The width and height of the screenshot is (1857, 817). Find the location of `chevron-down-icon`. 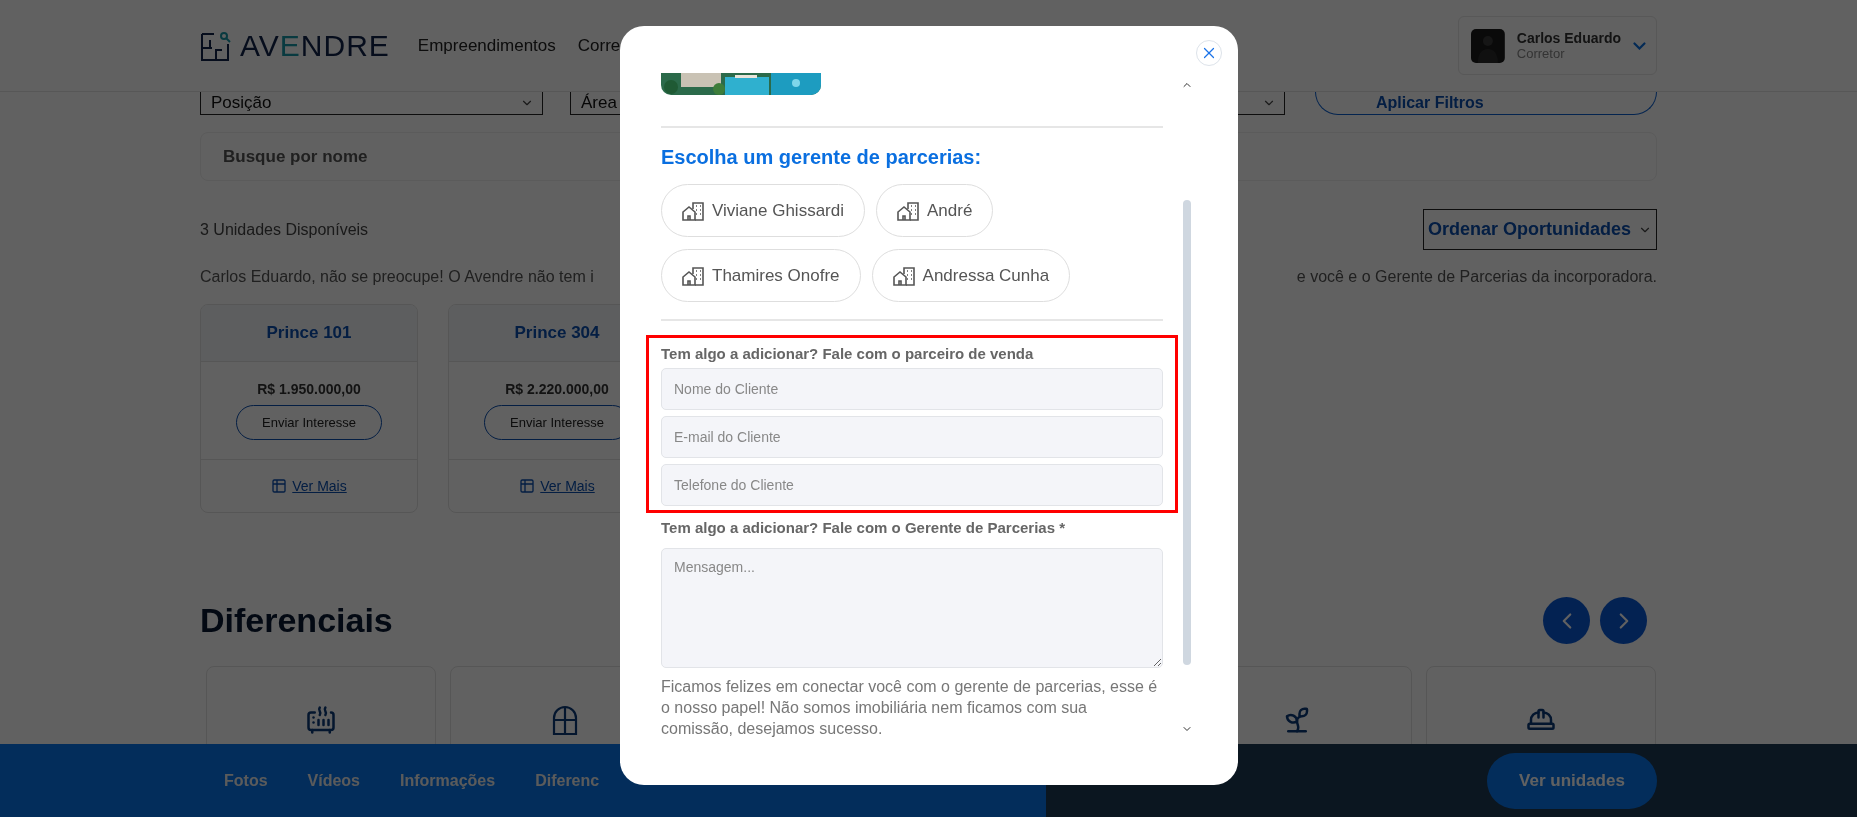

chevron-down-icon is located at coordinates (1639, 45).